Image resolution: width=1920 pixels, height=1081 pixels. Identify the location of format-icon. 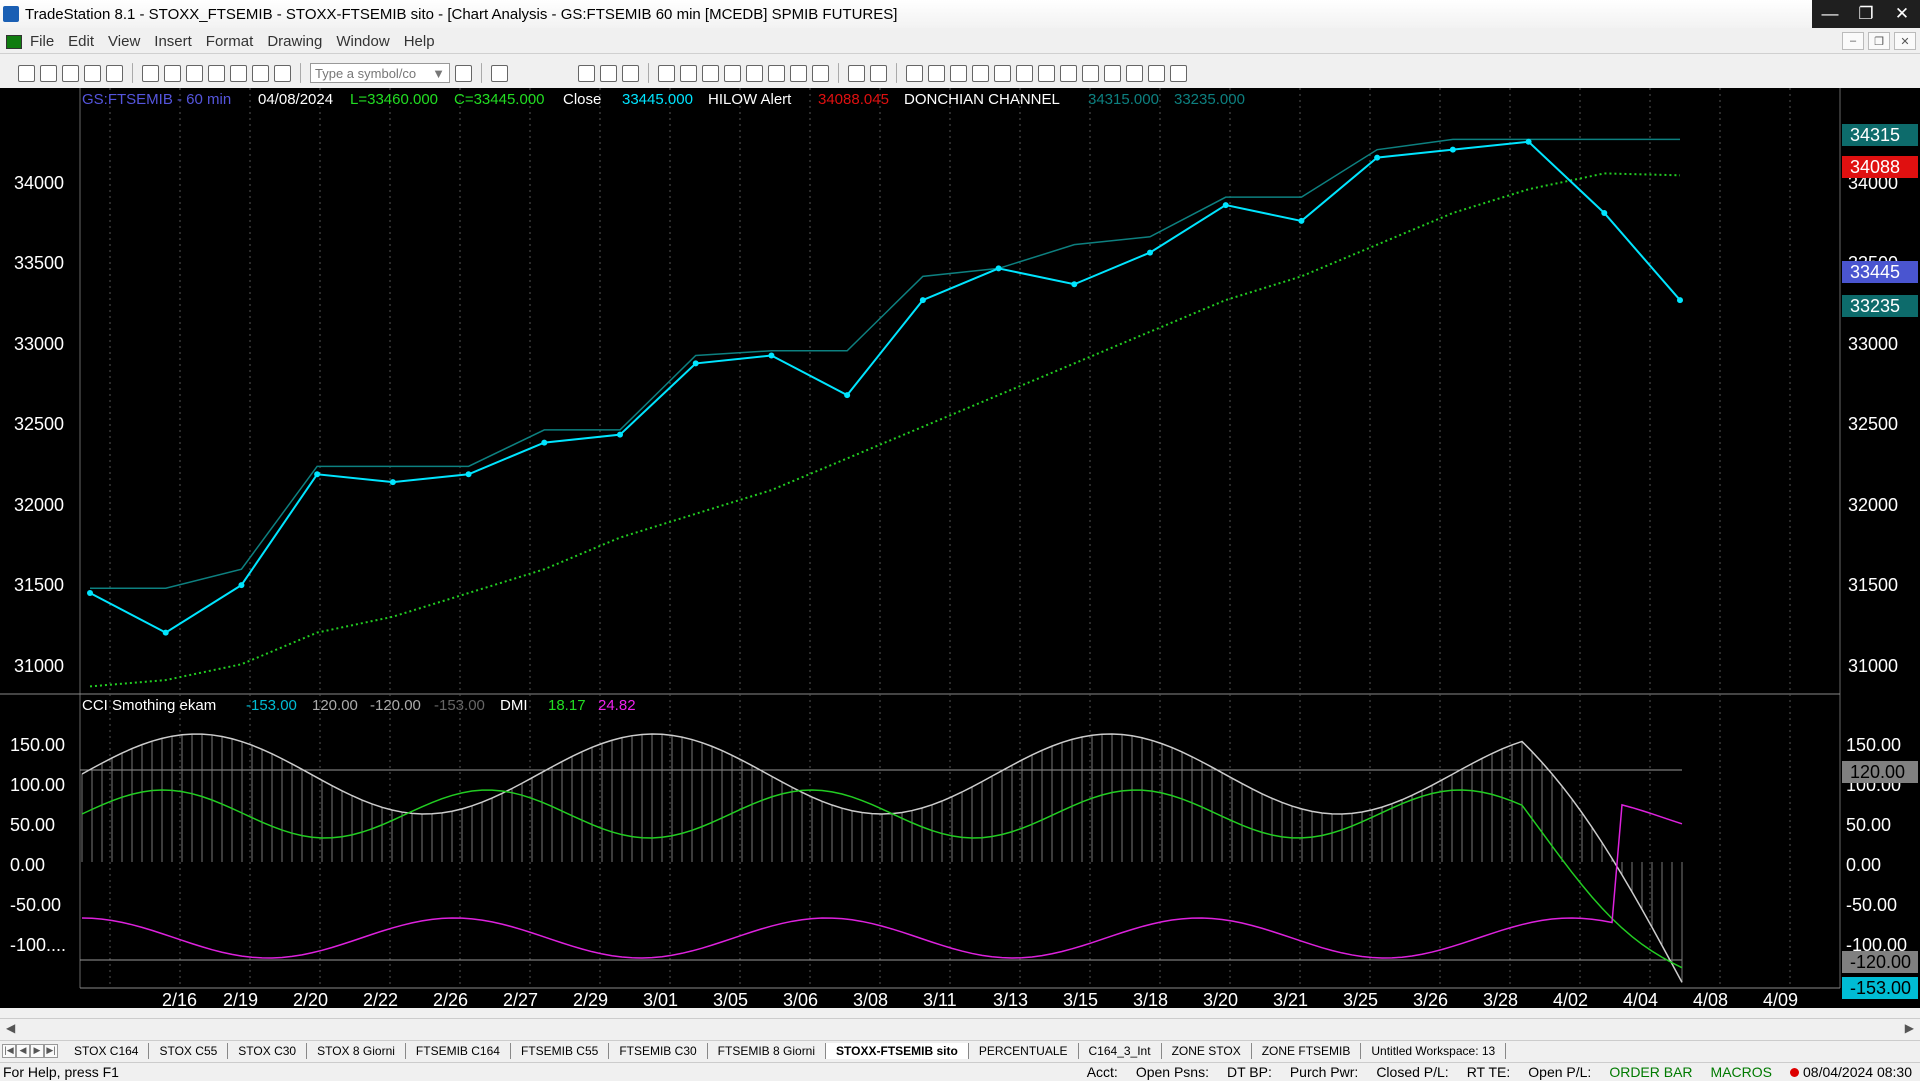
(732, 73).